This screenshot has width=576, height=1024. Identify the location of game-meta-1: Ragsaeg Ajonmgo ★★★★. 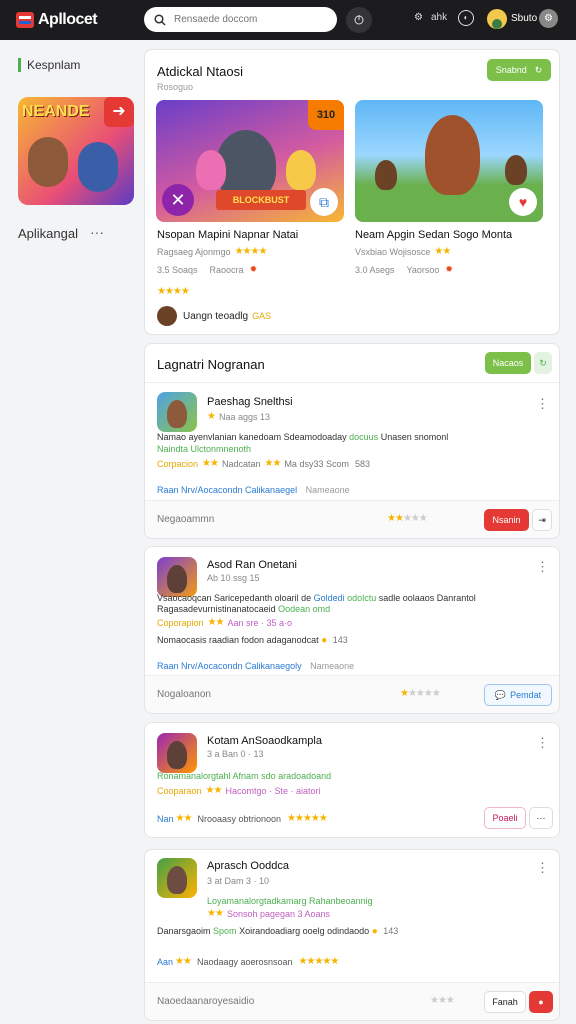
(212, 251).